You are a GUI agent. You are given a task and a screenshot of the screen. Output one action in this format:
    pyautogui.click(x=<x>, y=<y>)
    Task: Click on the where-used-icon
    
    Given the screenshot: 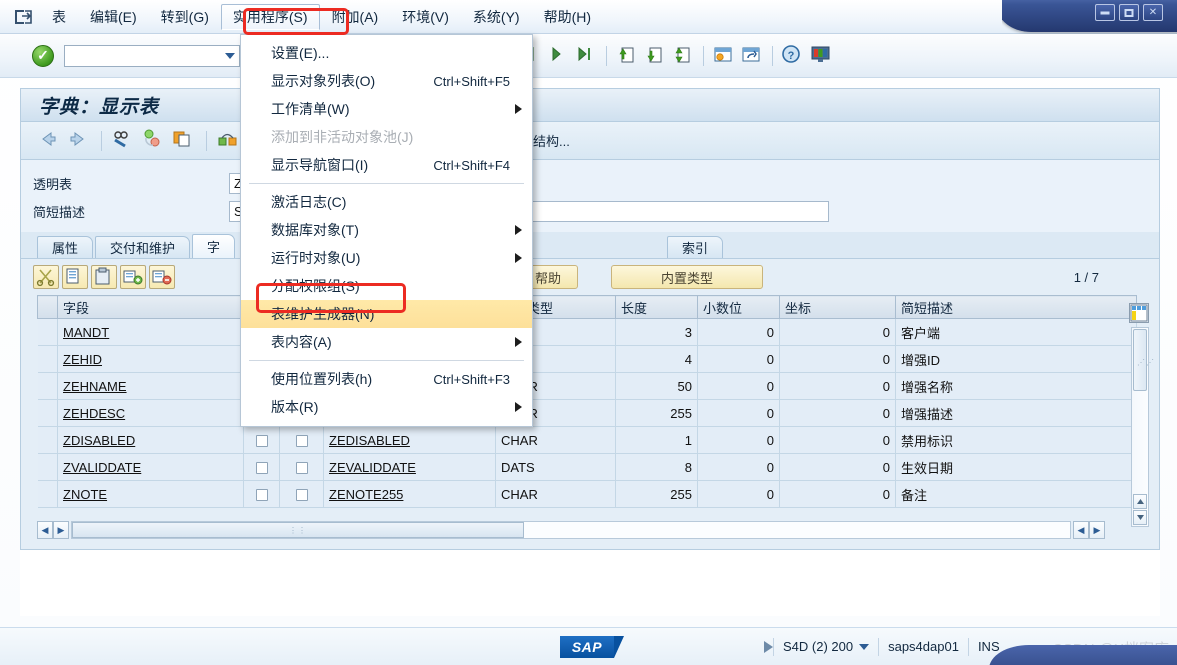 What is the action you would take?
    pyautogui.click(x=229, y=141)
    